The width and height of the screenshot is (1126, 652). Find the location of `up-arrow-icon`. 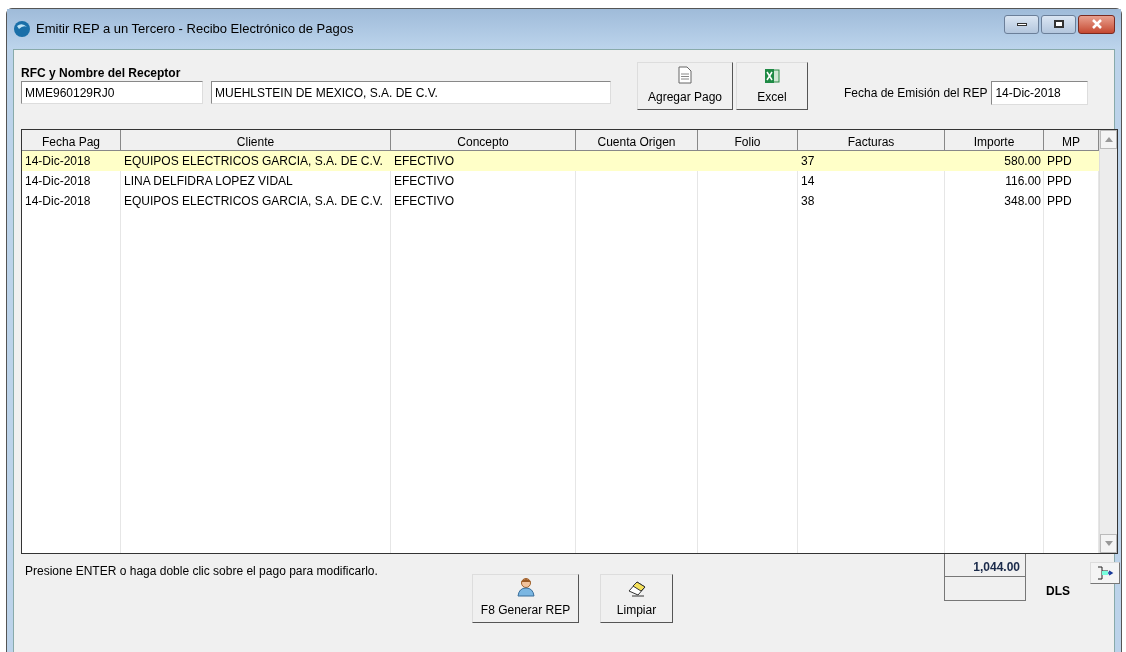

up-arrow-icon is located at coordinates (1108, 139).